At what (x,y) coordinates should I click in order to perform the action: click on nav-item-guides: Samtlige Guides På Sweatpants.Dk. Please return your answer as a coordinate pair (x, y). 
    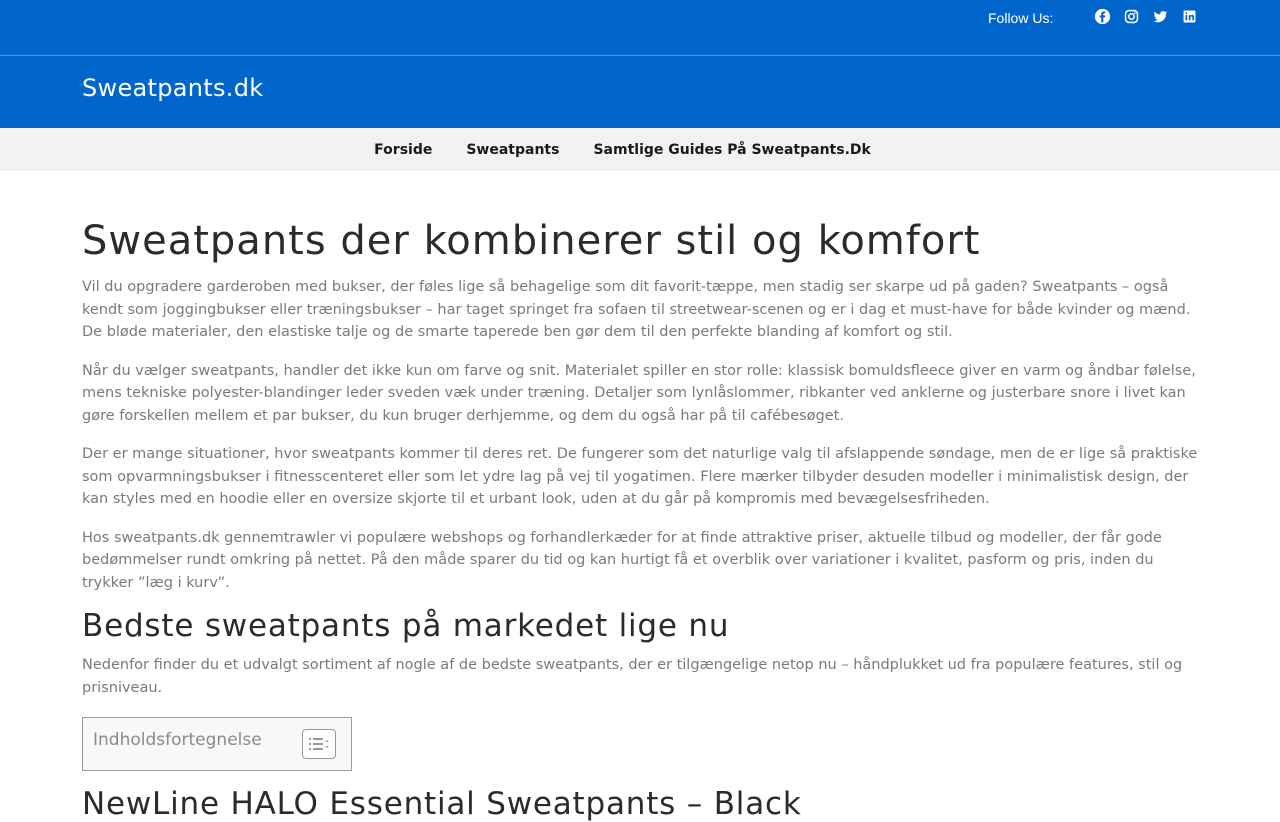
    Looking at the image, I should click on (731, 150).